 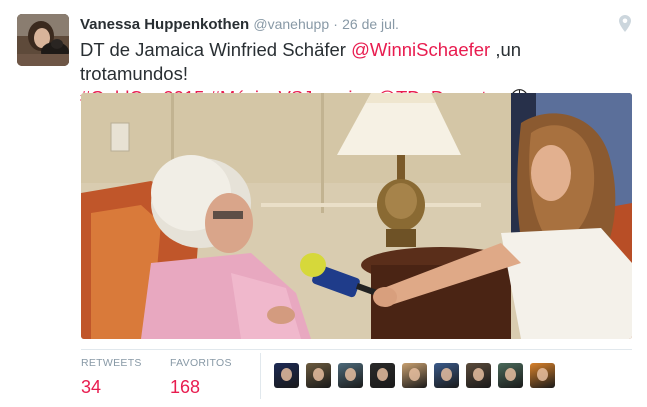 I want to click on favorites-label: FAVORITOS, so click(x=201, y=363).